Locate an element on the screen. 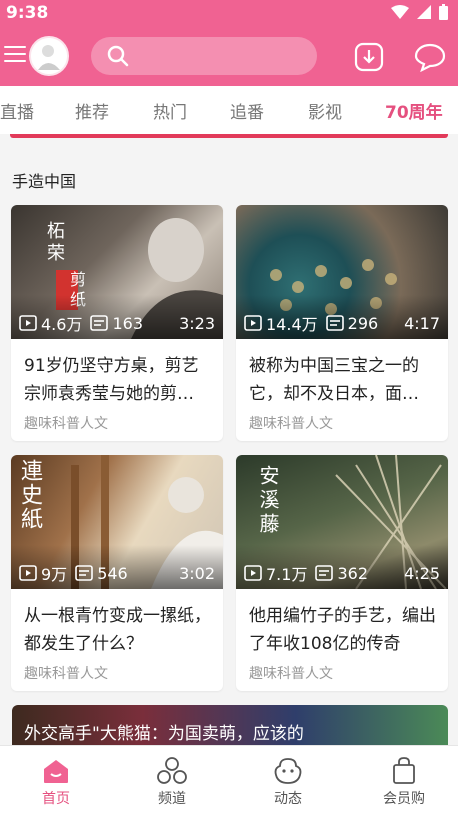 Image resolution: width=458 pixels, height=821 pixels. channels-icon is located at coordinates (172, 770).